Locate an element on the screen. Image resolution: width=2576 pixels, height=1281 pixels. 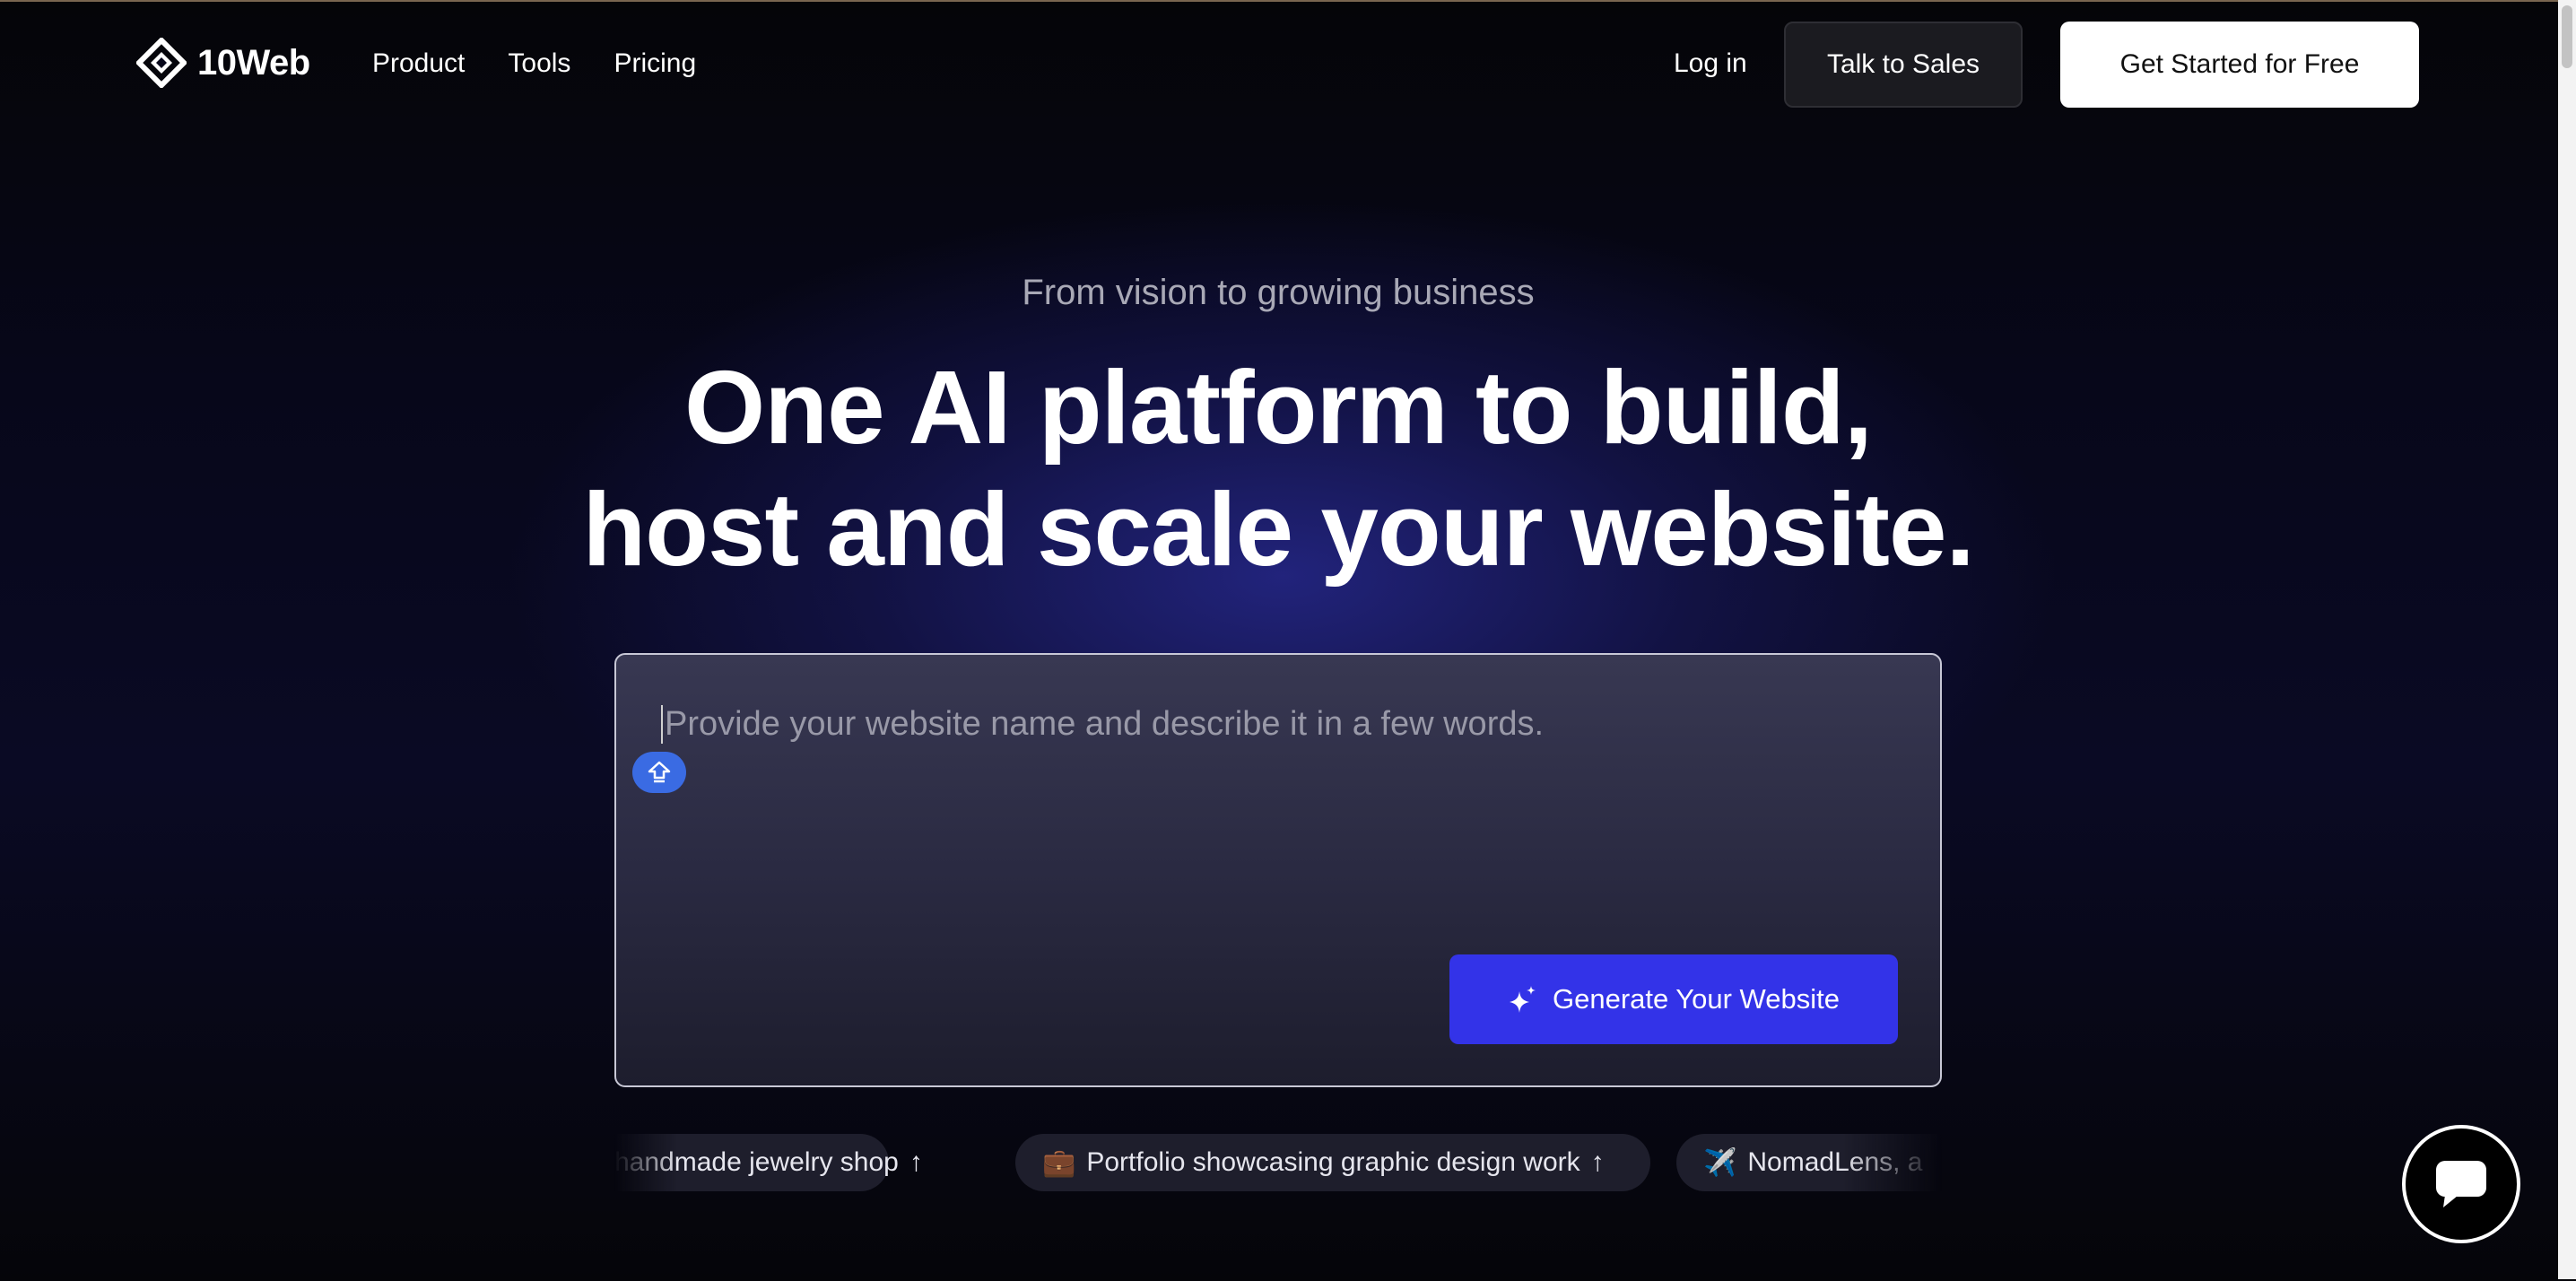
generate-website-label: Generate Your Website is located at coordinates (1696, 999).